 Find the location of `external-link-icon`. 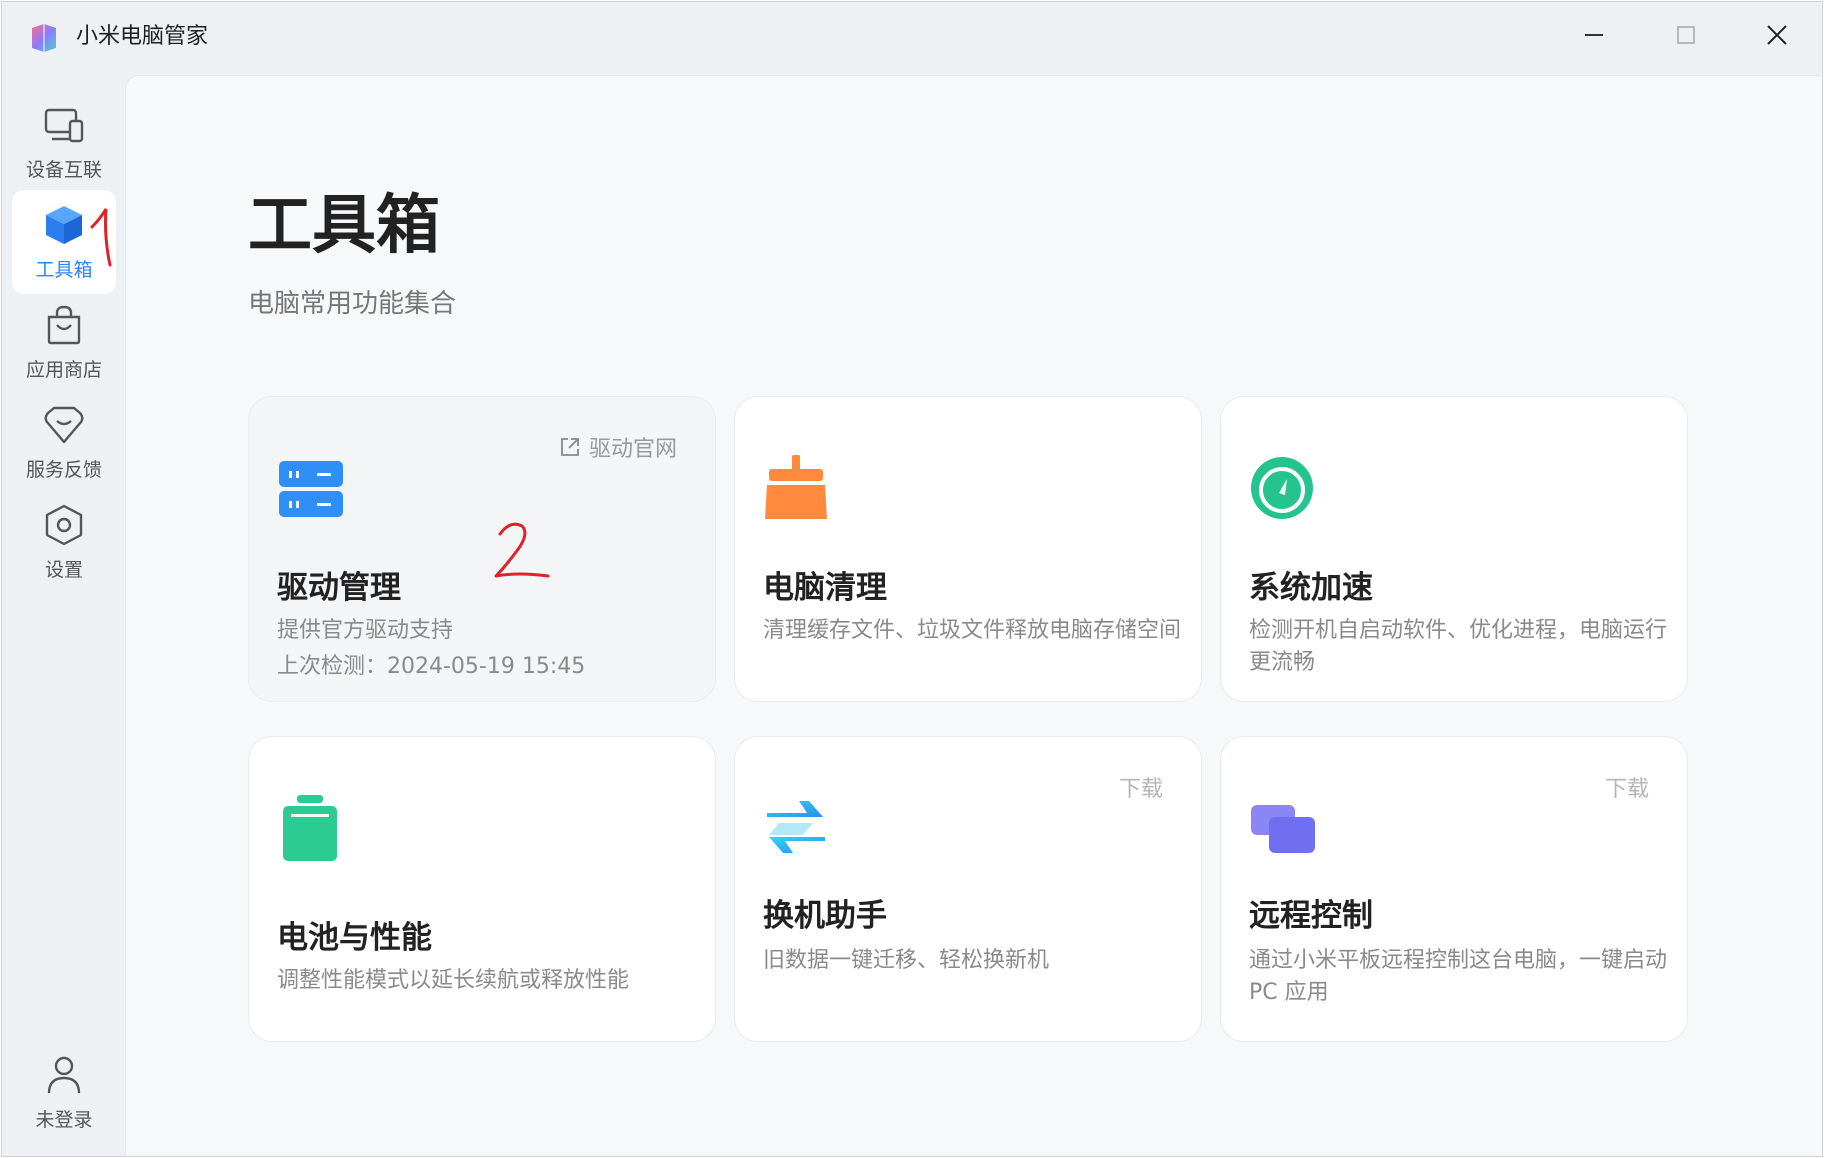

external-link-icon is located at coordinates (570, 447).